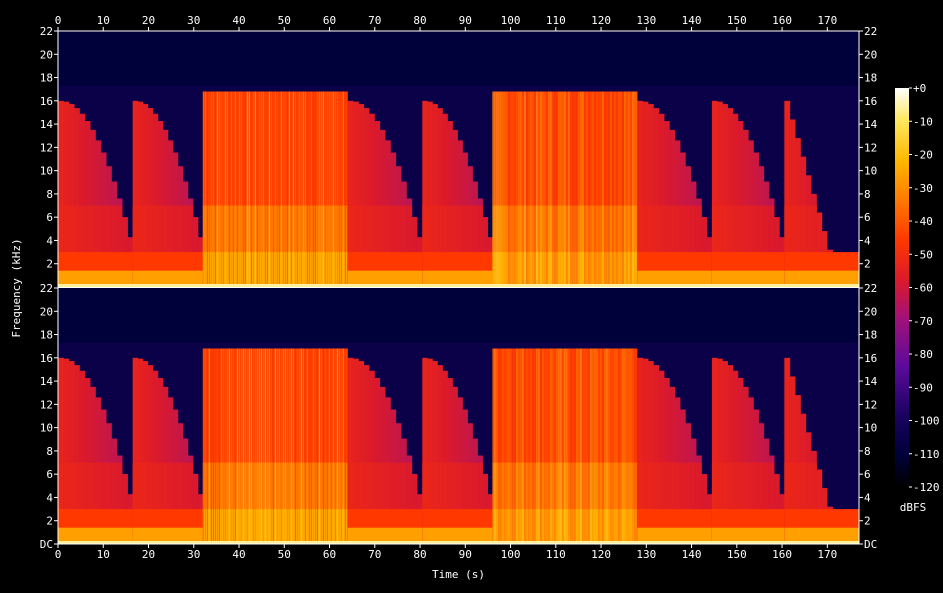 This screenshot has width=943, height=593. Describe the element at coordinates (692, 20) in the screenshot. I see `x-tick-label-top: 140` at that location.